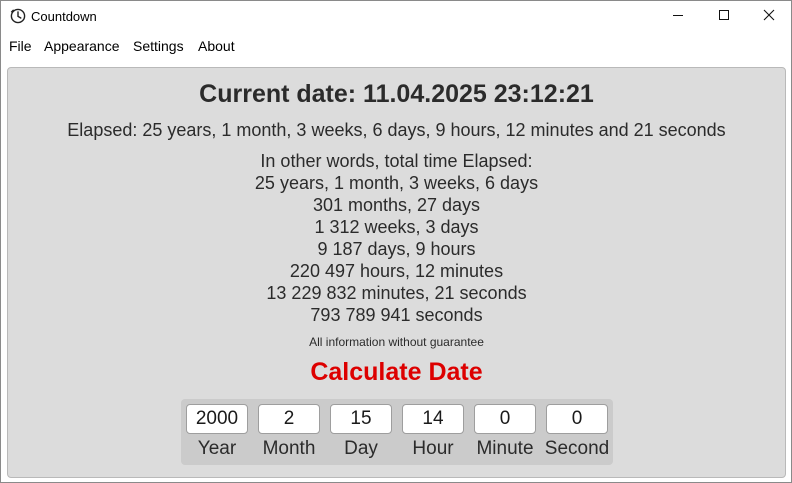 This screenshot has height=483, width=792. Describe the element at coordinates (217, 448) in the screenshot. I see `year-label: Year` at that location.